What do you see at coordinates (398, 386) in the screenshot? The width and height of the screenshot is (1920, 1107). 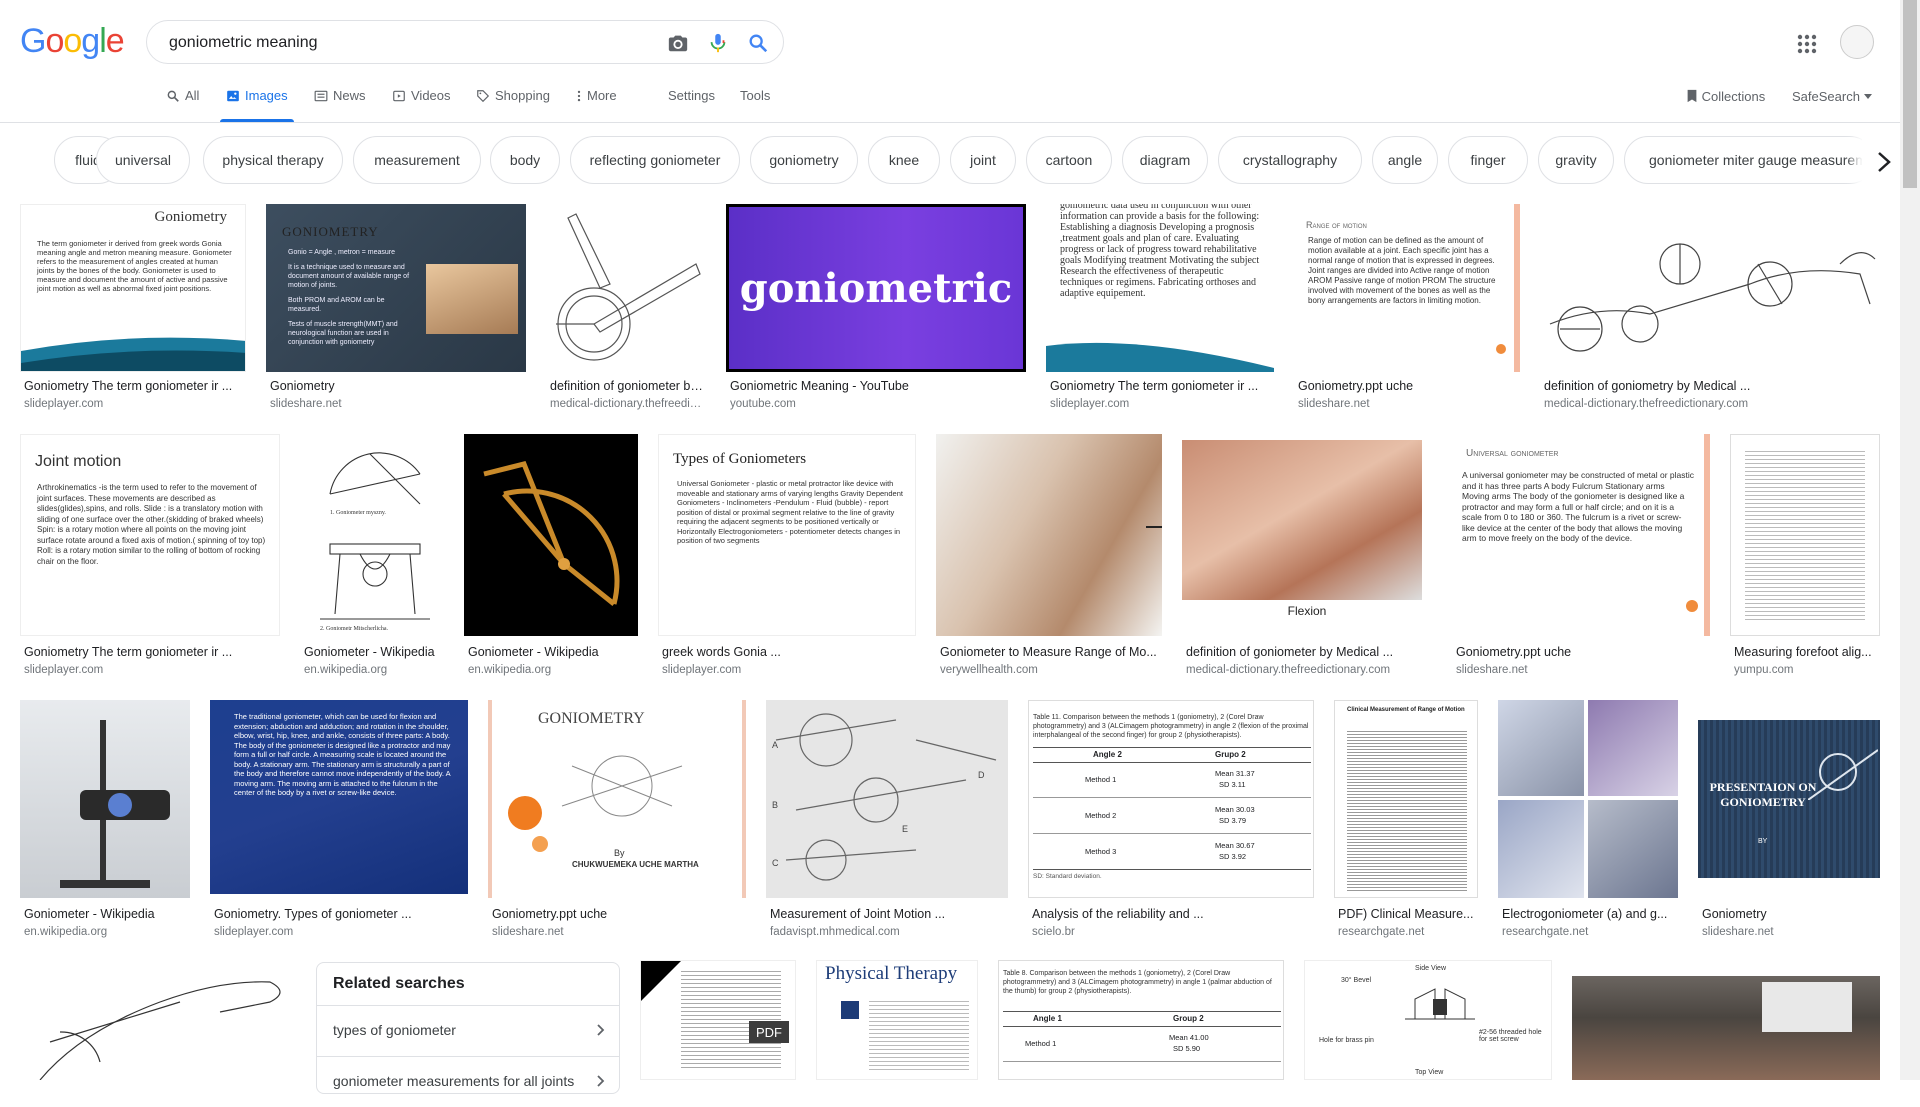 I see `result-caption: Goniometry` at bounding box center [398, 386].